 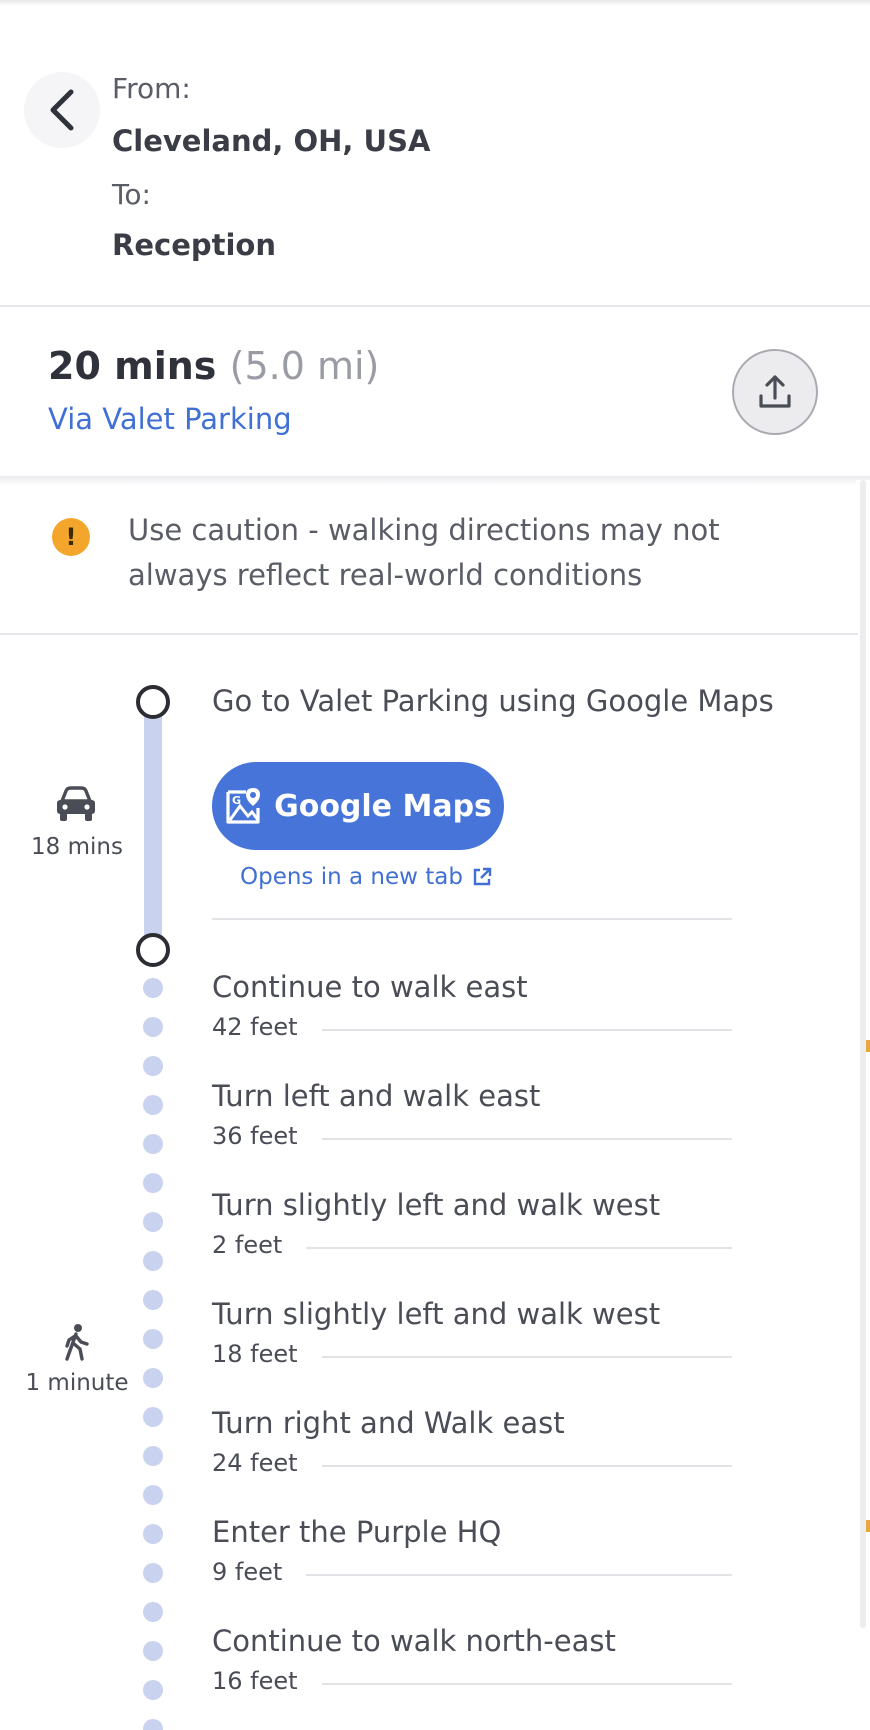 What do you see at coordinates (236, 800) in the screenshot?
I see `svg-text: G` at bounding box center [236, 800].